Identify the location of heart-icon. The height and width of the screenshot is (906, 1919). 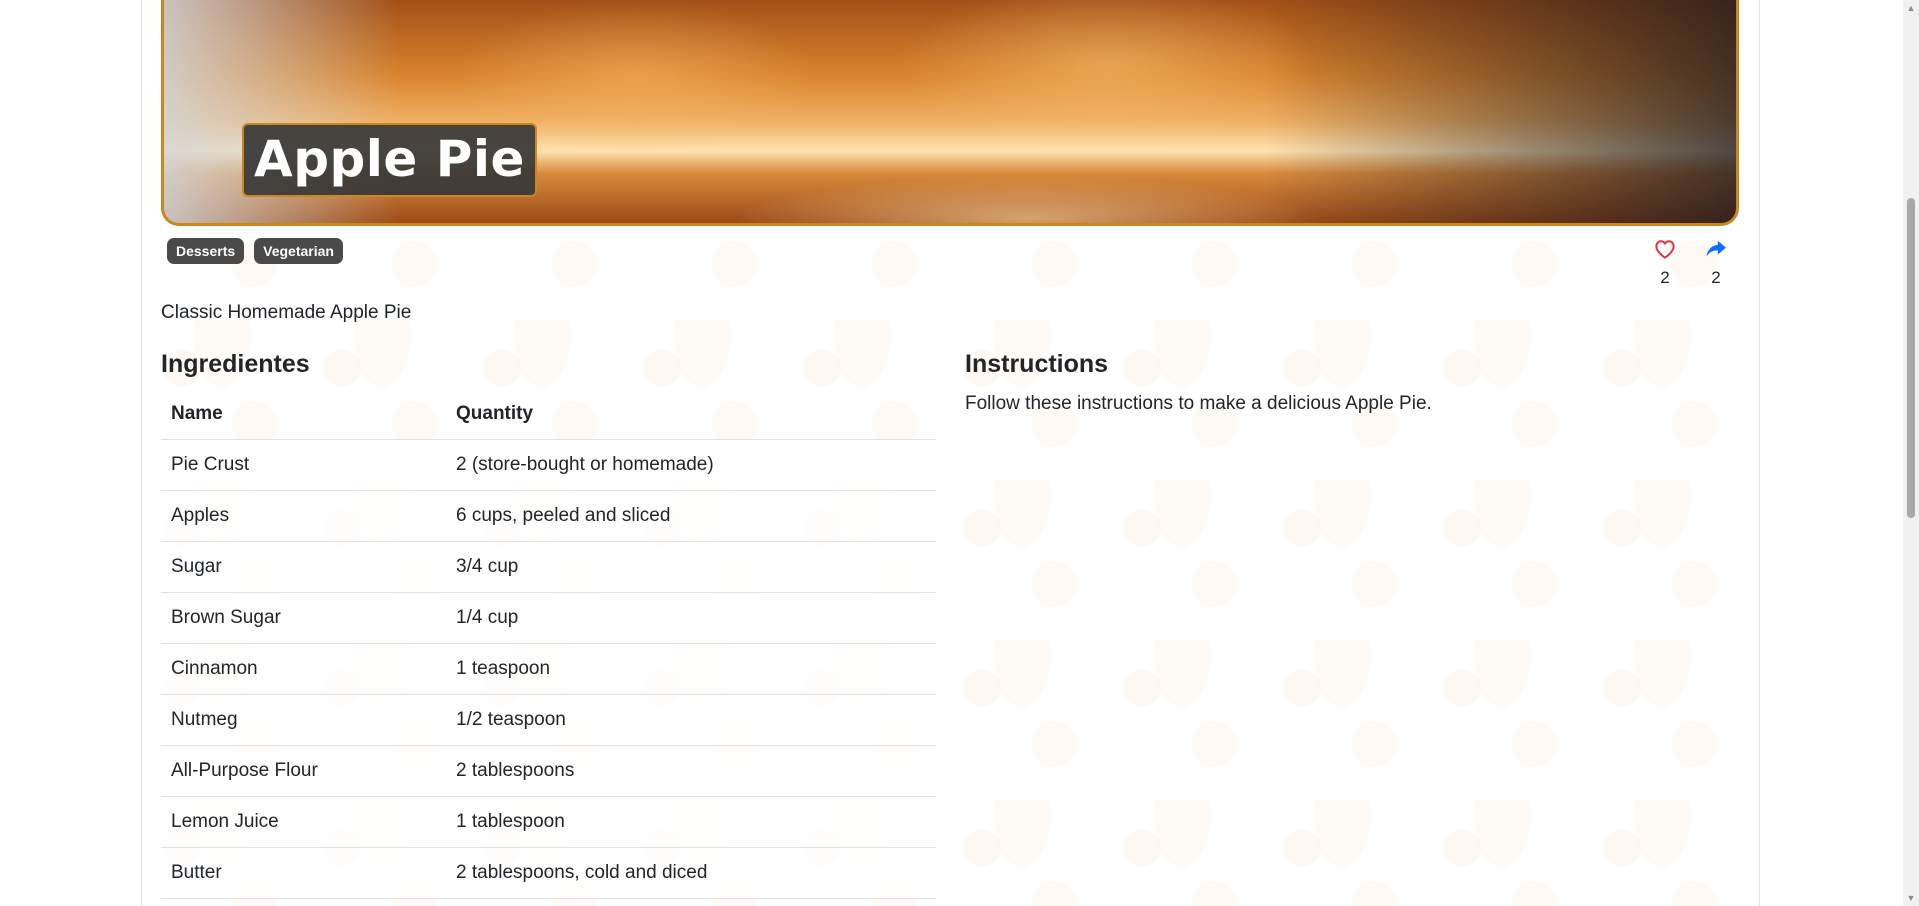
(1665, 249).